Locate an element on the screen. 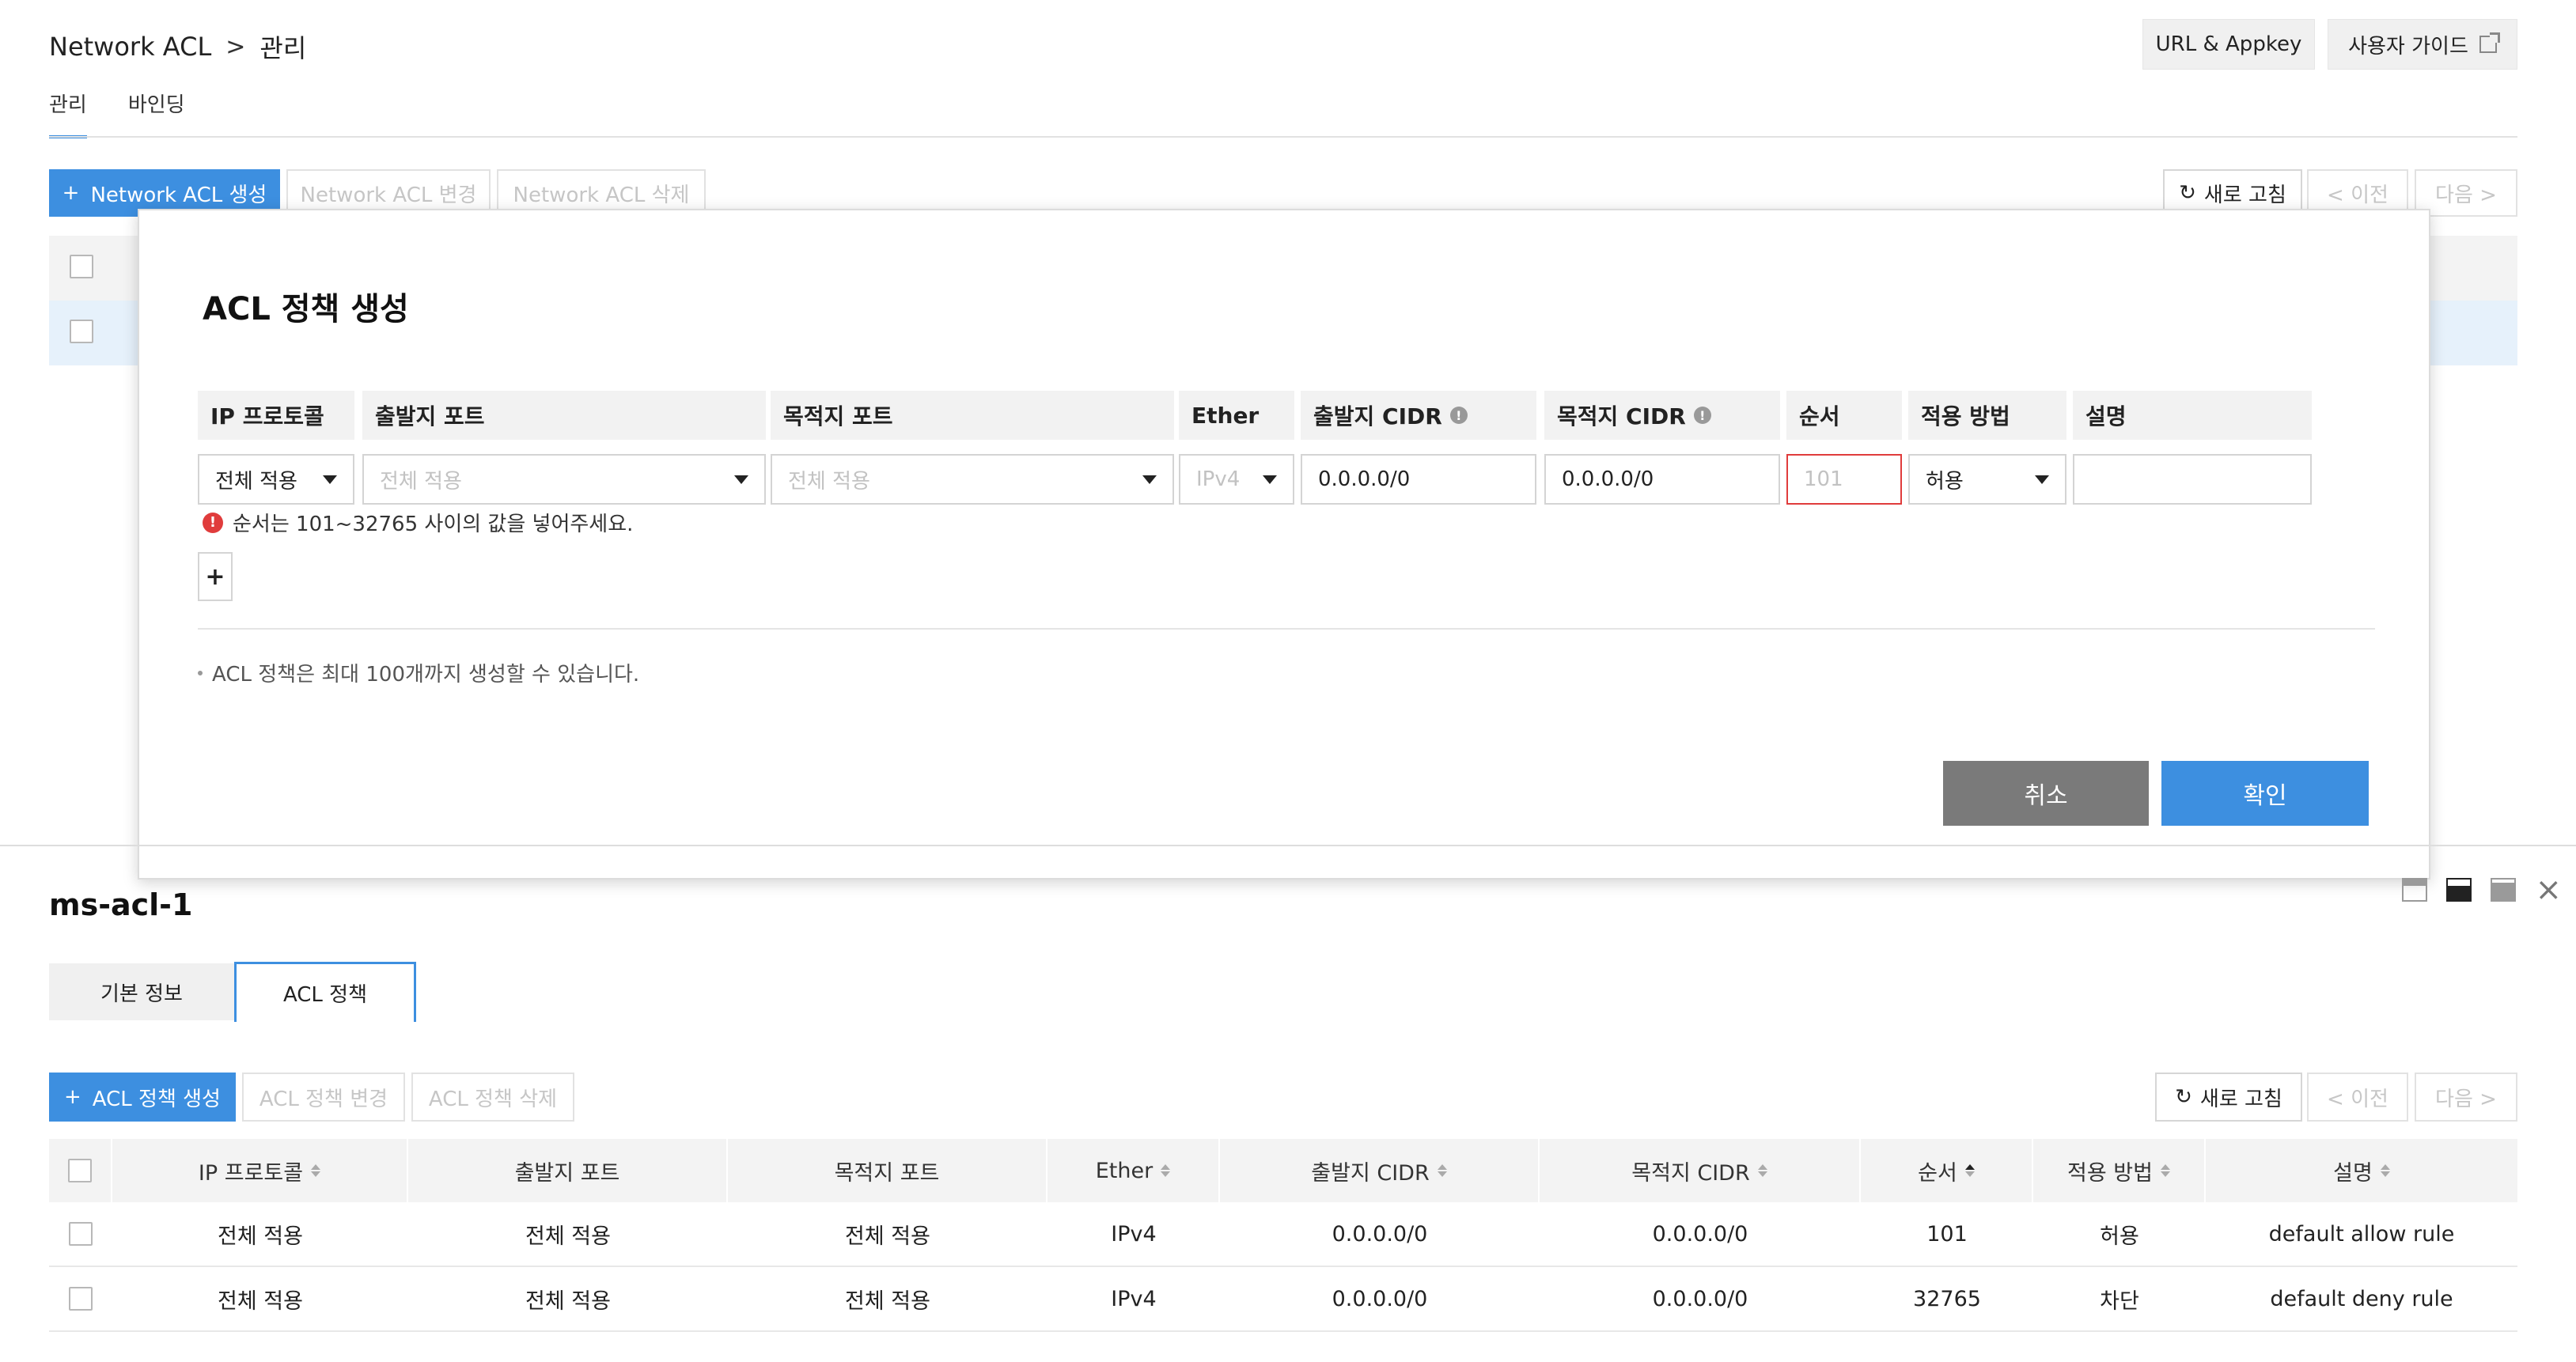 The height and width of the screenshot is (1362, 2576). url-appkey-button: URL & Appkey is located at coordinates (2228, 45).